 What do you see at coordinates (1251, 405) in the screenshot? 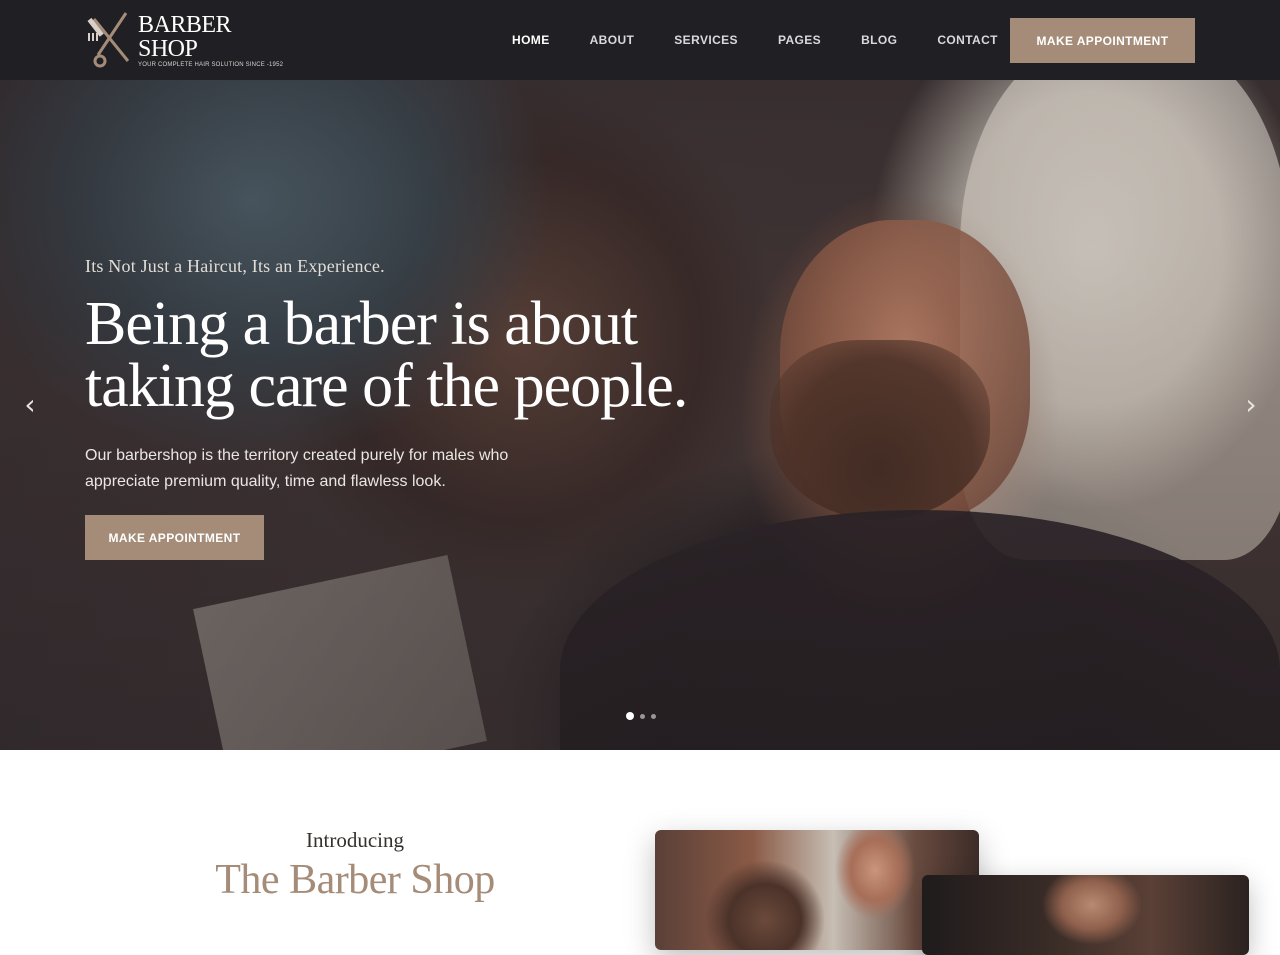
I see `chevron-right-icon: ›` at bounding box center [1251, 405].